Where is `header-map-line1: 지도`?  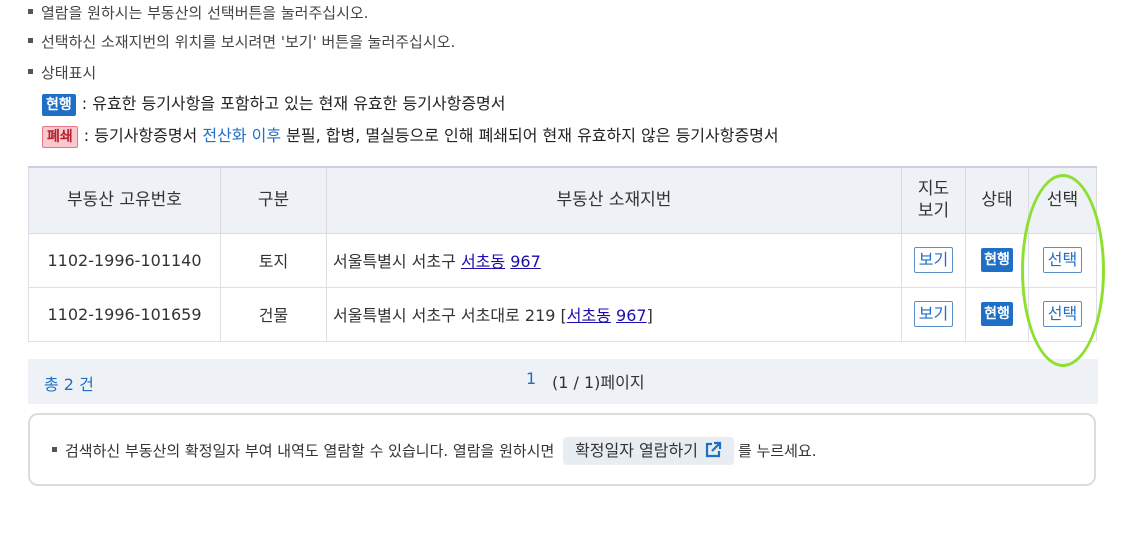 header-map-line1: 지도 is located at coordinates (933, 189).